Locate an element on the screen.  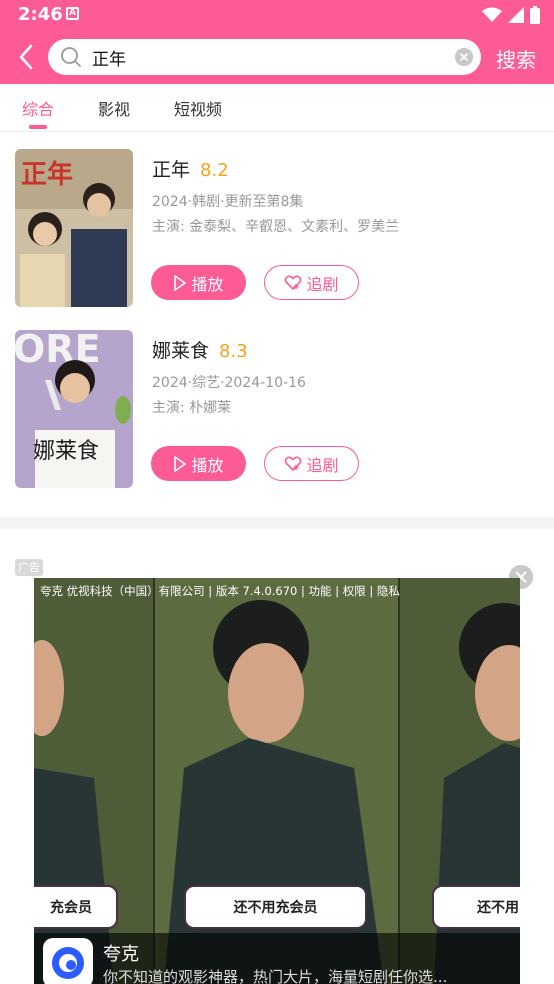
tab-bar: 综合 影视 短视频 is located at coordinates (277, 108).